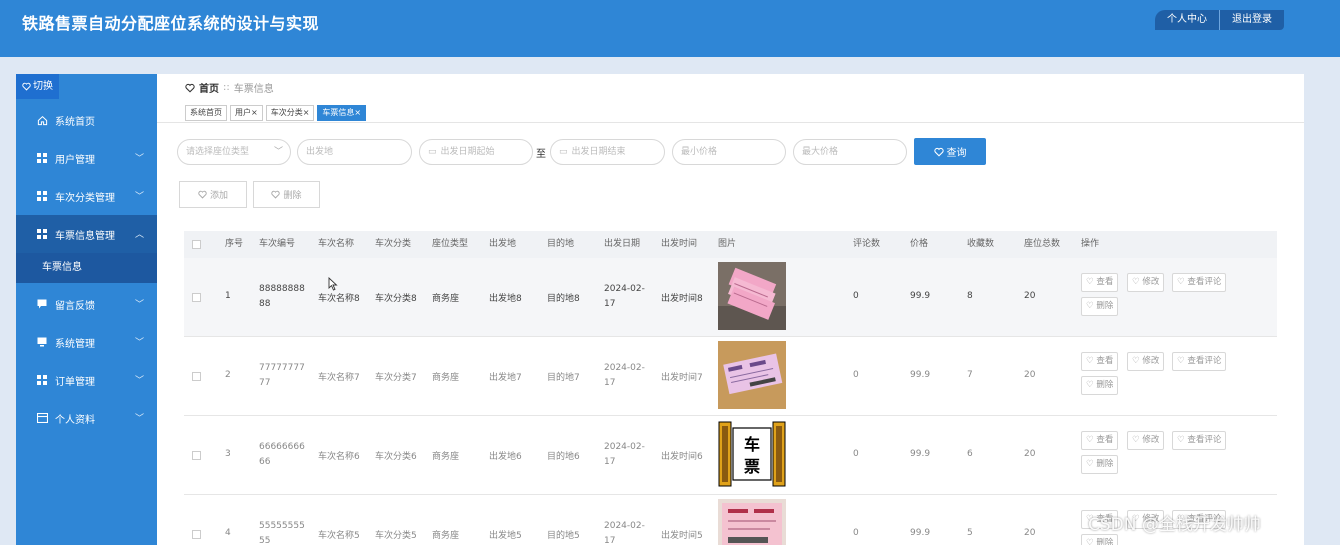 This screenshot has height=545, width=1340. Describe the element at coordinates (730, 122) in the screenshot. I see `tab-divider` at that location.